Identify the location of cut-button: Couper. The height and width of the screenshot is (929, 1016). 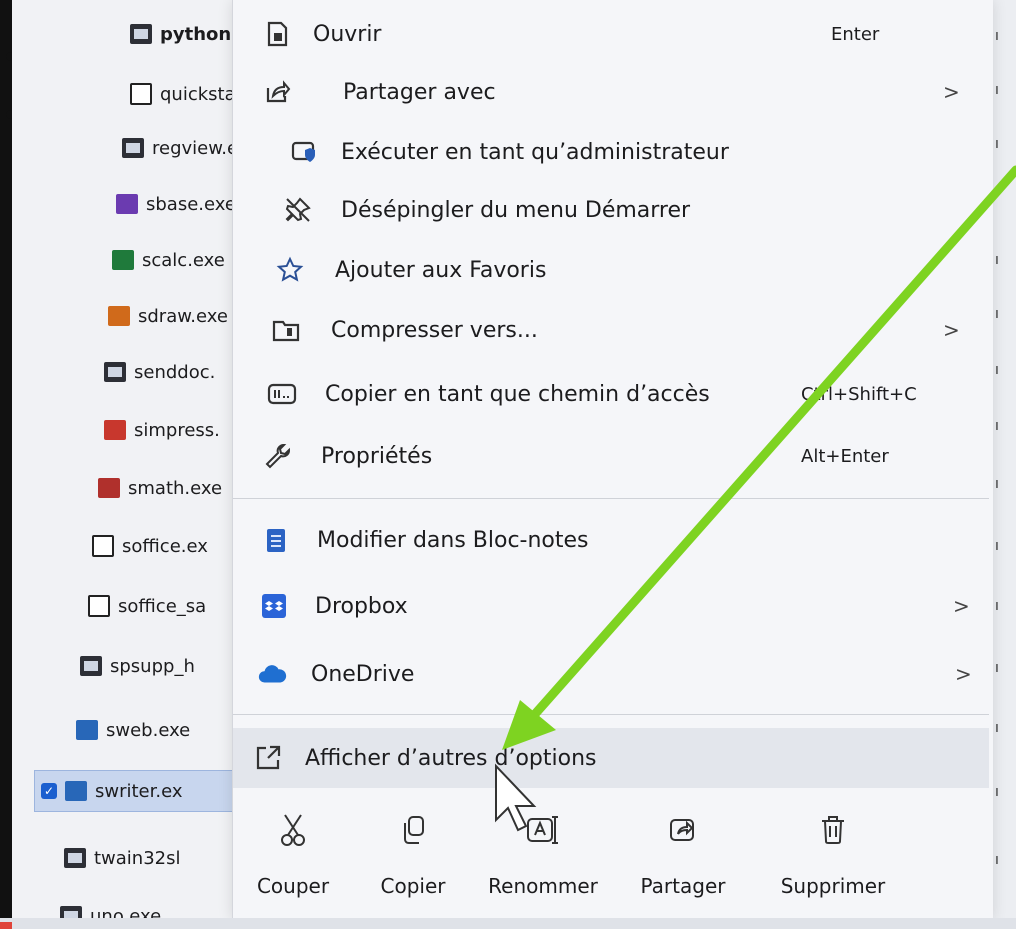
(293, 853).